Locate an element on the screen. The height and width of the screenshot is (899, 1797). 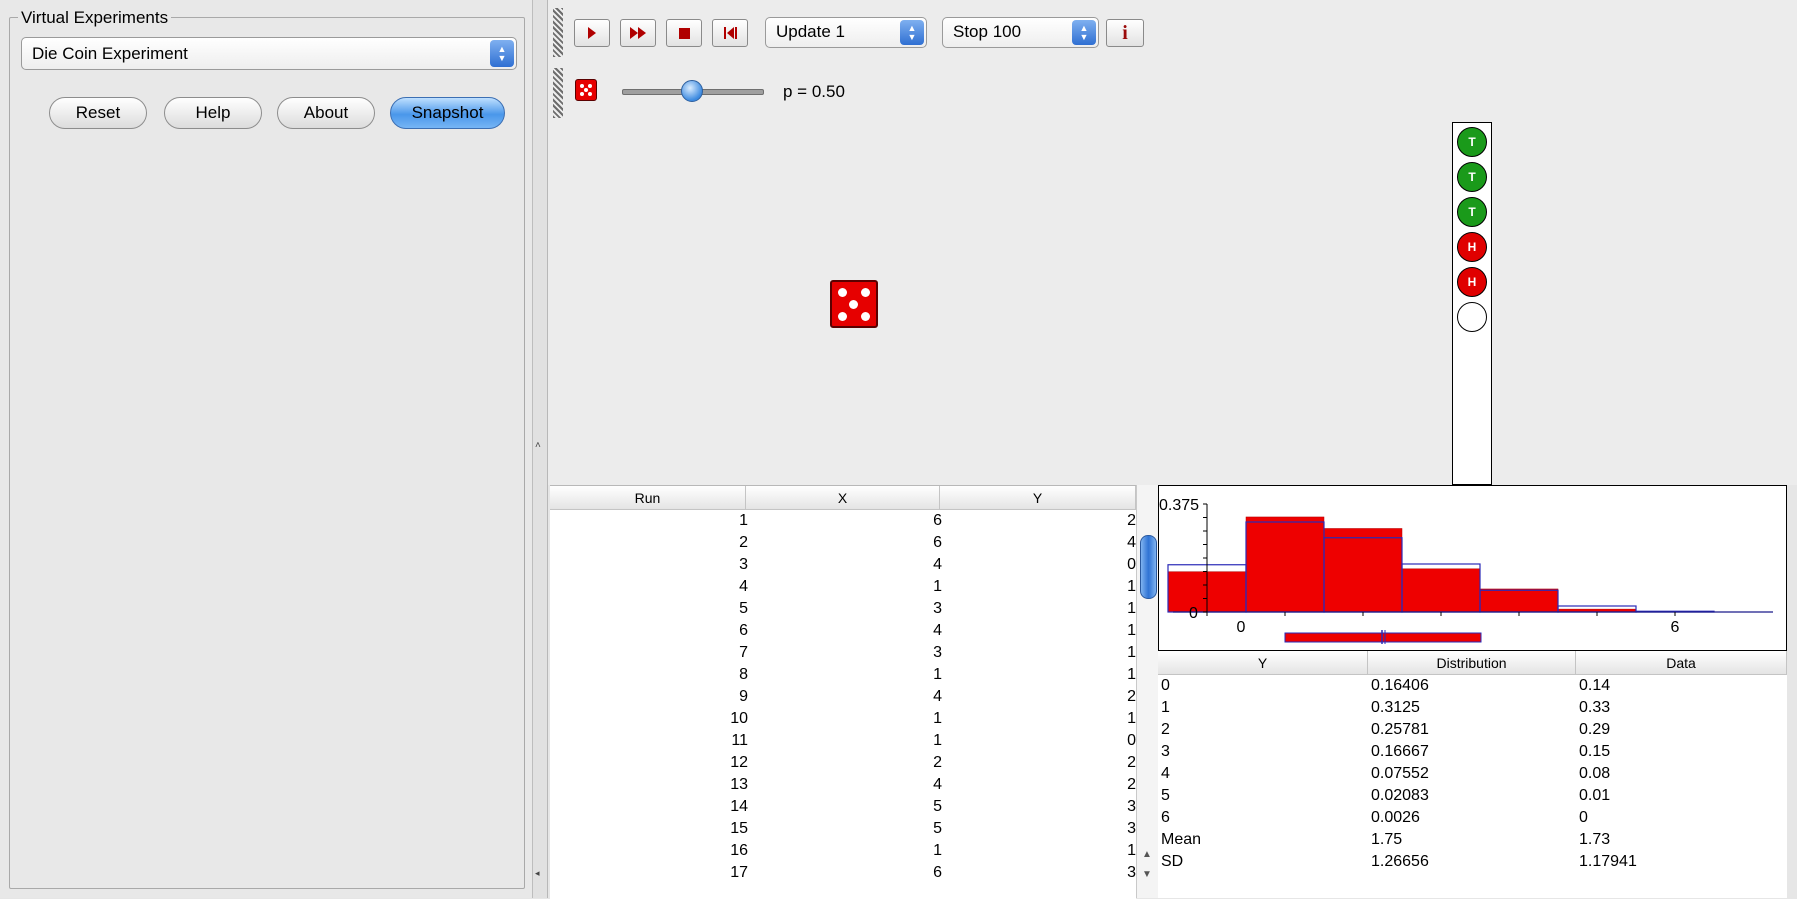
run-cell-x: 4 is located at coordinates (937, 784).